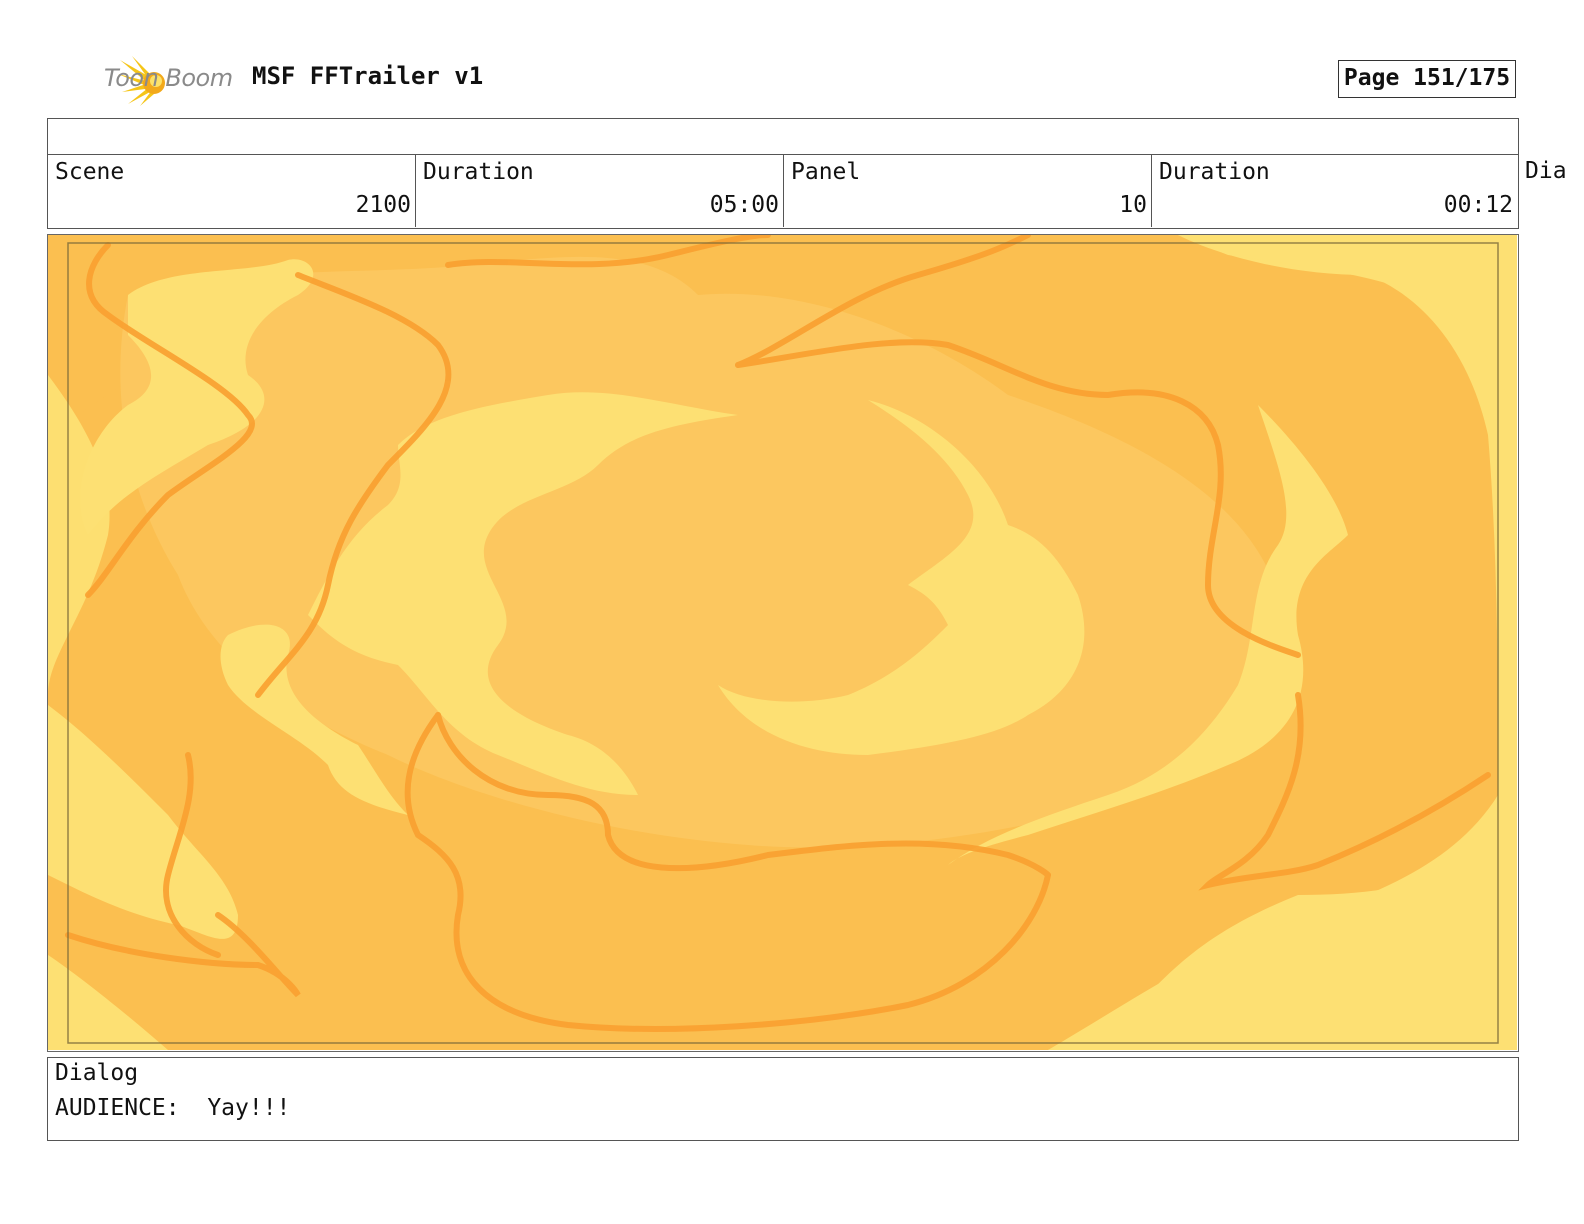 The width and height of the screenshot is (1584, 1224). Describe the element at coordinates (383, 205) in the screenshot. I see `scene-value: 2100` at that location.